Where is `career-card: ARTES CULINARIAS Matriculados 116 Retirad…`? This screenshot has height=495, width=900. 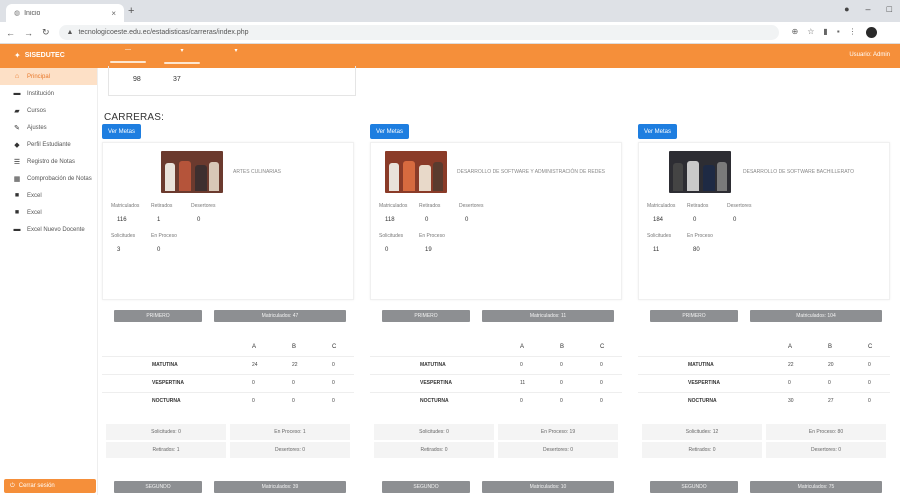
career-card: ARTES CULINARIAS Matriculados 116 Retirad… is located at coordinates (228, 221).